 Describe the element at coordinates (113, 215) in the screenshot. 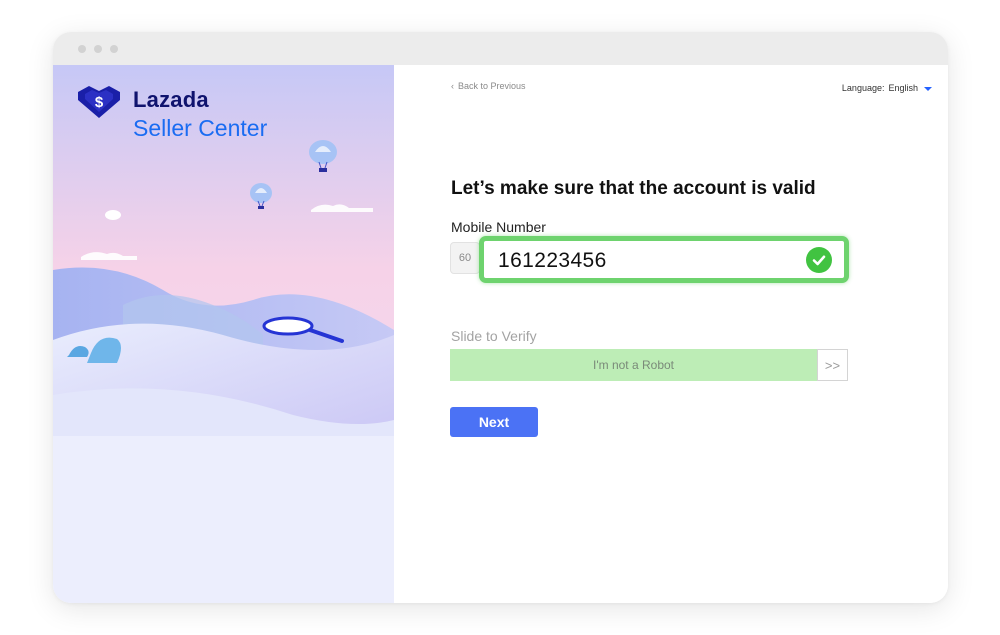

I see `cloud` at that location.